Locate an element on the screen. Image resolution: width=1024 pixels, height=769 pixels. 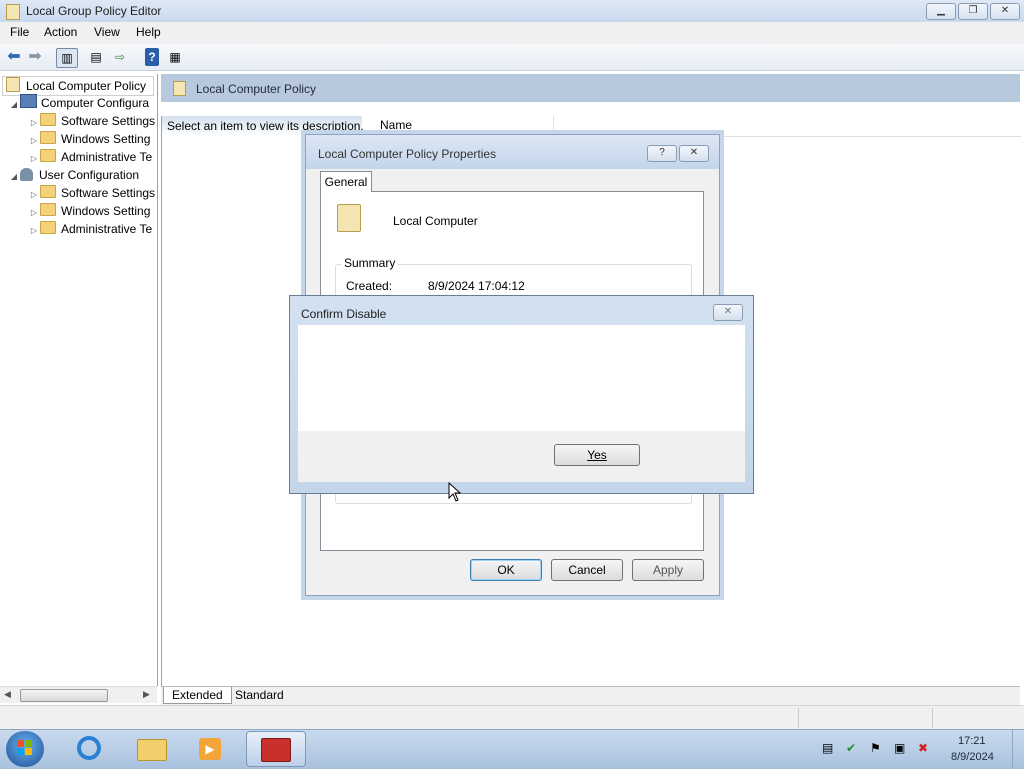
tree-item-user-windows-settings: ▷ Windows Setting is located at coordinates (89, 211).